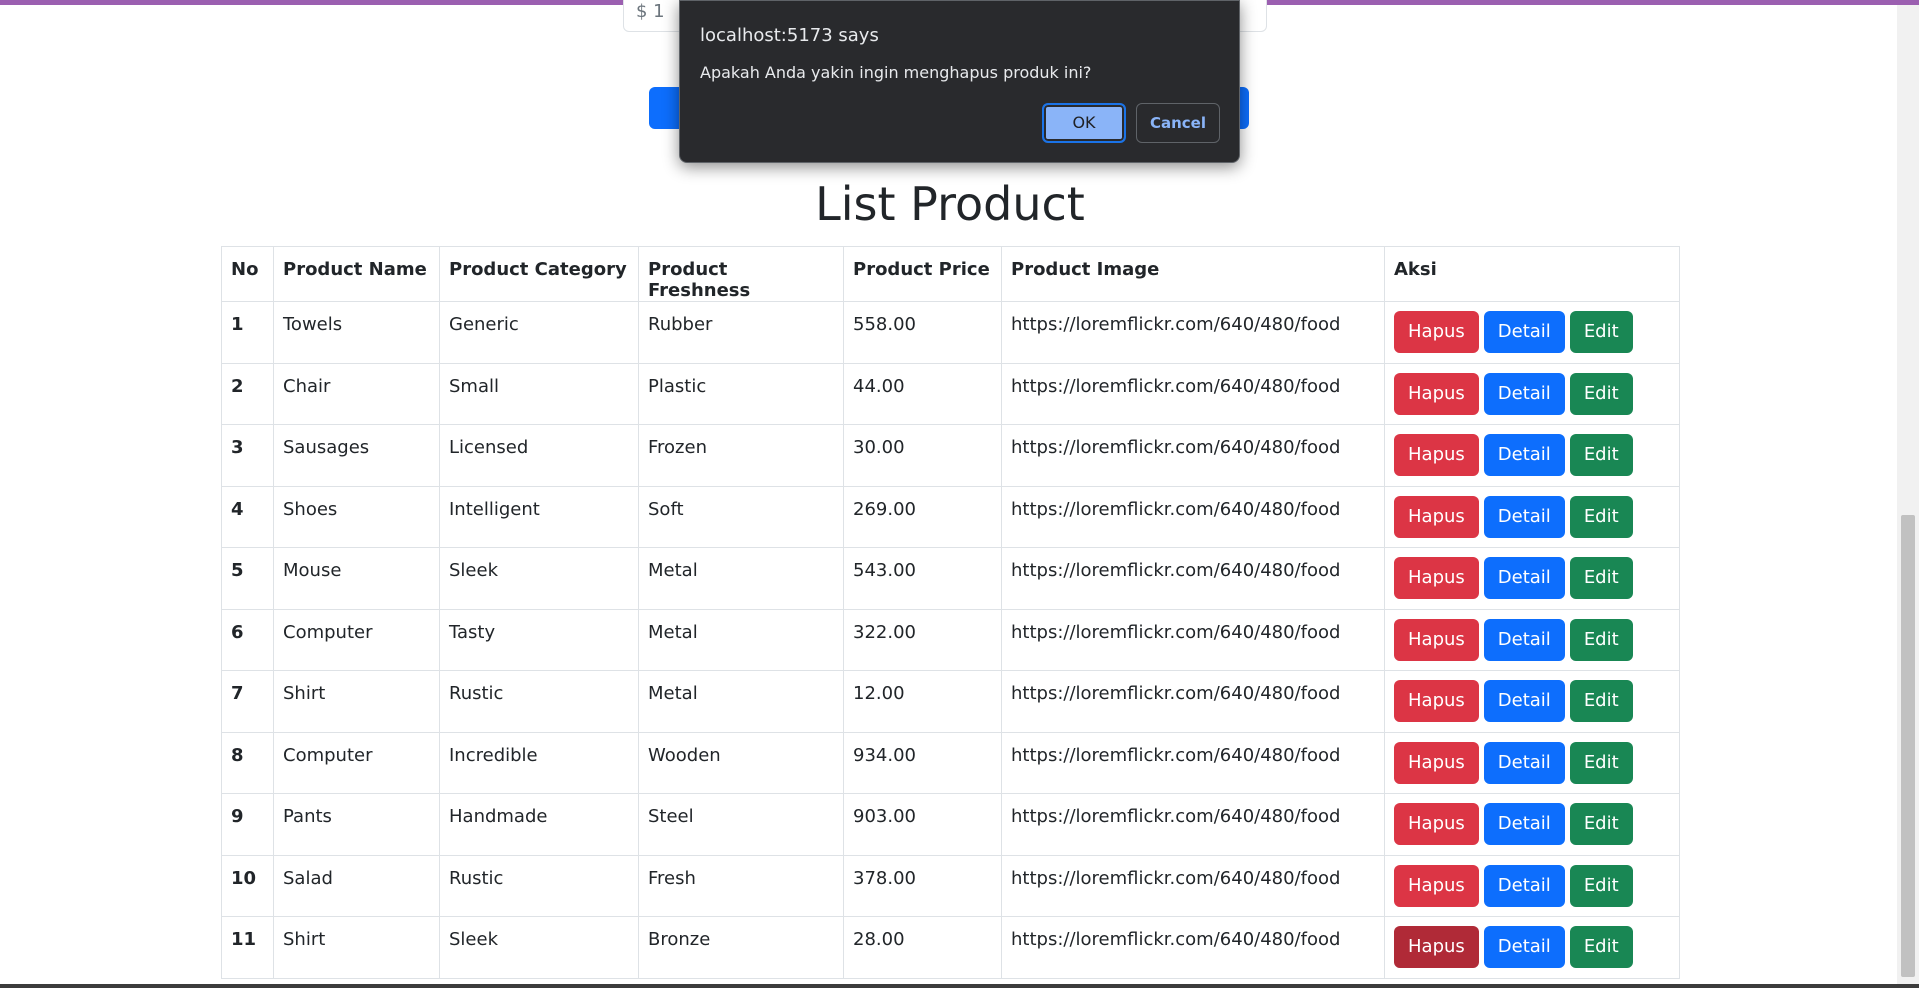 The image size is (1919, 988). What do you see at coordinates (1193, 274) in the screenshot?
I see `header-product-image: Product Image` at bounding box center [1193, 274].